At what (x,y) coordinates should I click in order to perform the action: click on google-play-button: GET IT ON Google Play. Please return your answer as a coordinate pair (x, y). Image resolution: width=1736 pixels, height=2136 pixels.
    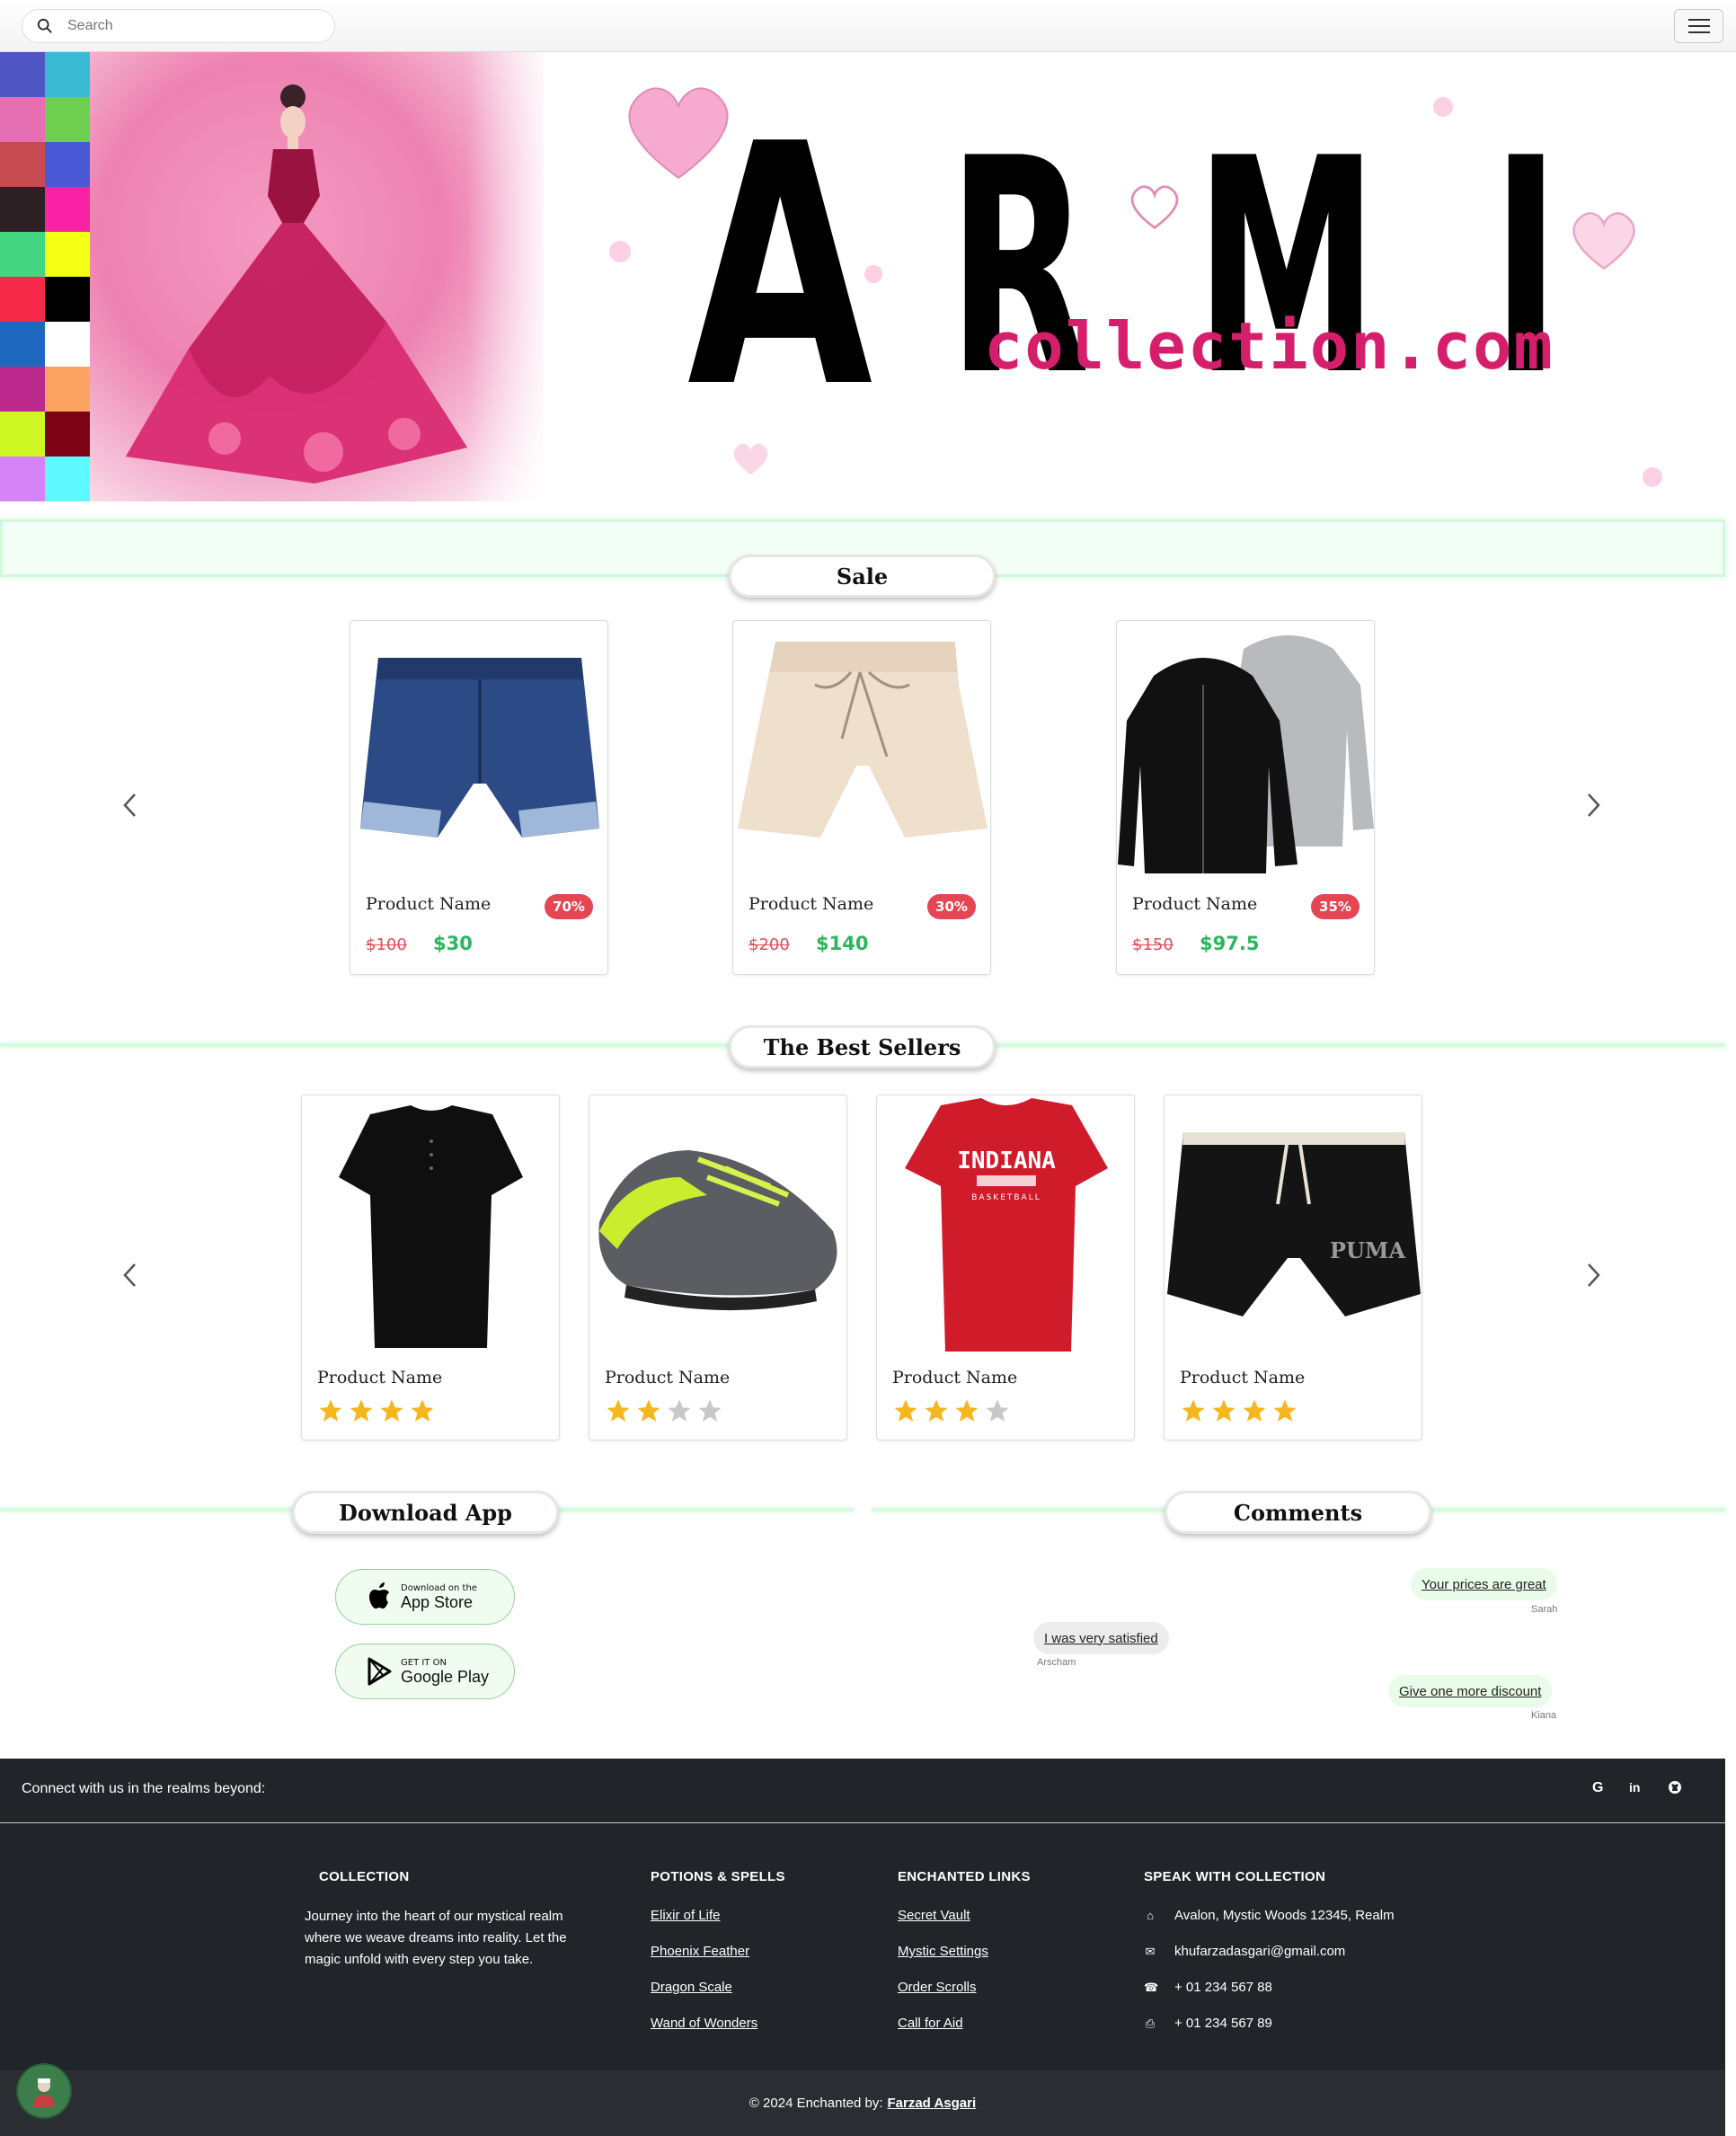
    Looking at the image, I should click on (425, 1671).